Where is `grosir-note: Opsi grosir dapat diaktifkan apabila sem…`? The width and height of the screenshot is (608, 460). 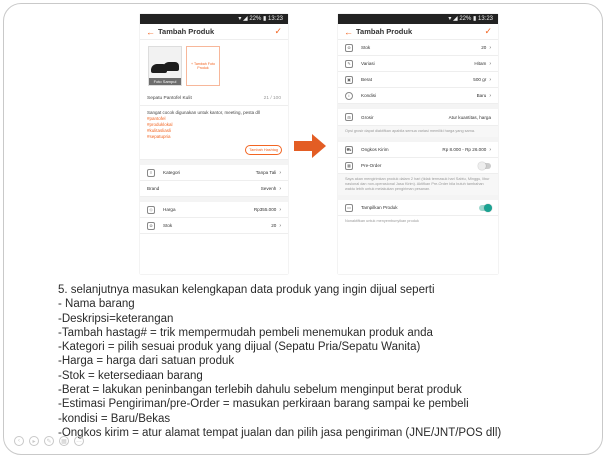 grosir-note: Opsi grosir dapat diaktifkan apabila sem… is located at coordinates (418, 131).